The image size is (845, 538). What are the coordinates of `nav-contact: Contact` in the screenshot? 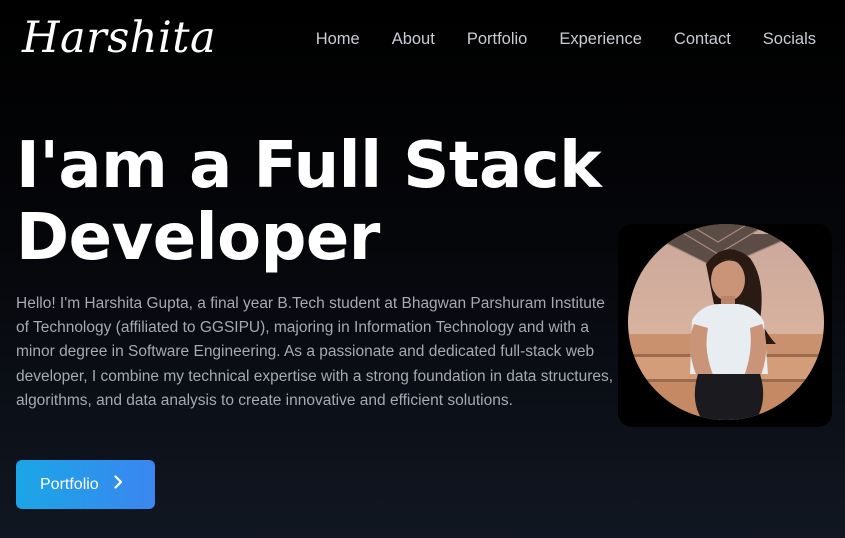 It's located at (702, 39).